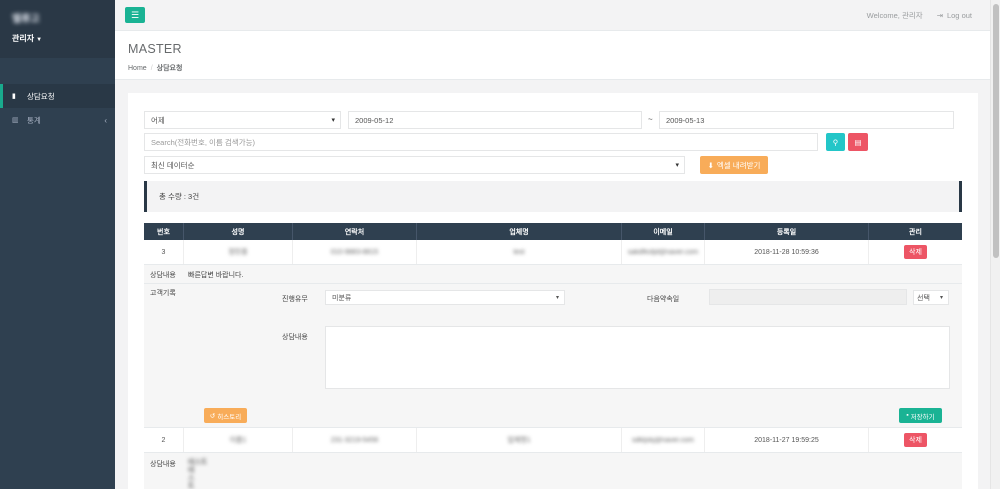  I want to click on choose-select: 선택, so click(931, 297).